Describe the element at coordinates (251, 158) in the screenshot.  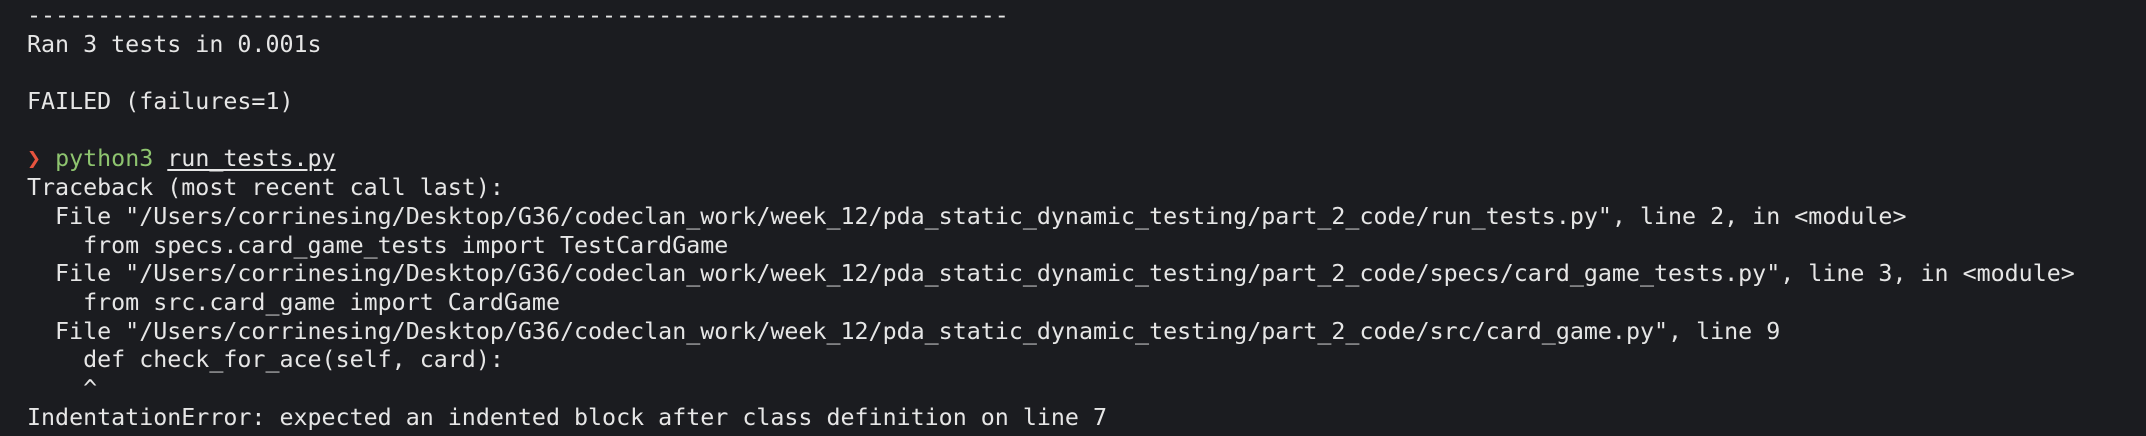
I see `command-argument: run_tests.py` at that location.